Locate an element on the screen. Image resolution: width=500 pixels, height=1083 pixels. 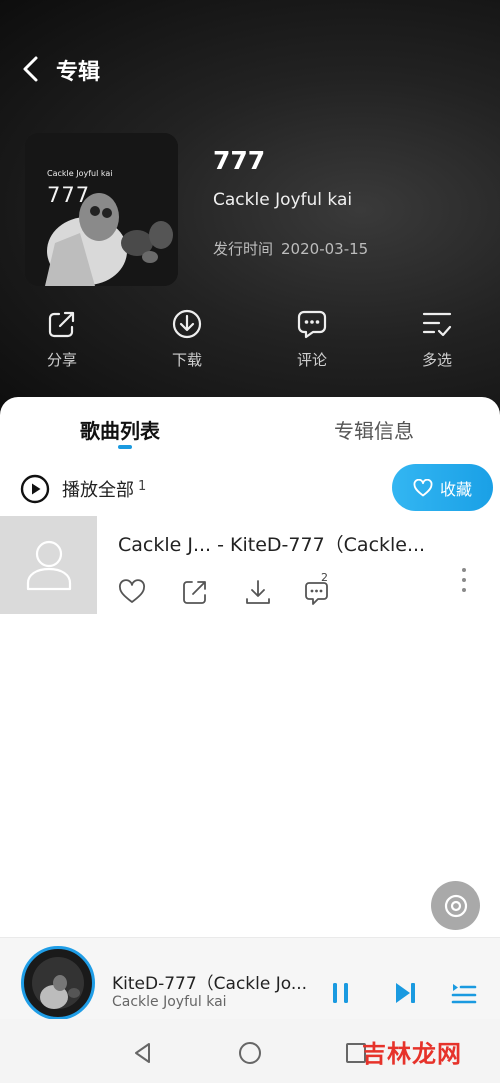
album-cover: Cackle Joyful kai 777 is located at coordinates (101, 209).